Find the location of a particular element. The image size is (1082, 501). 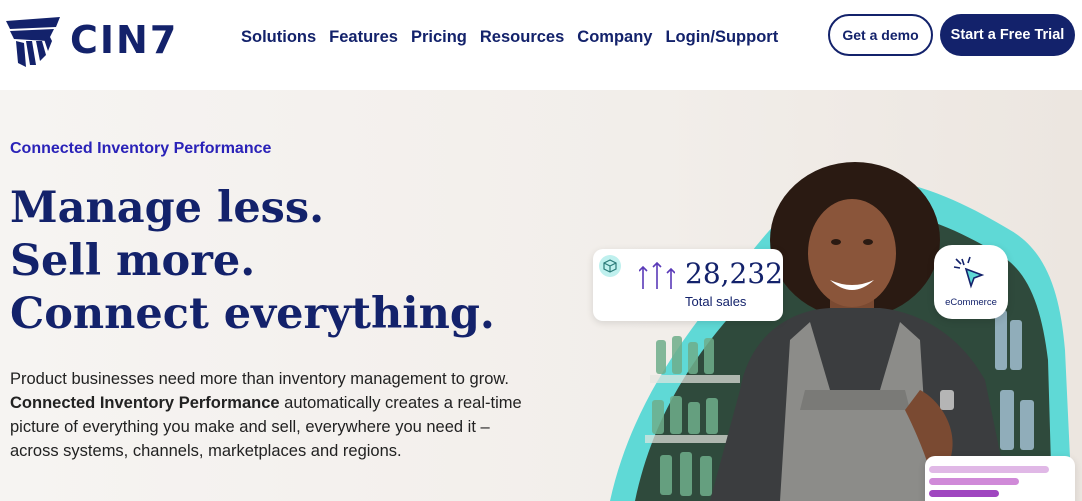

headline-line-2: Sell more. is located at coordinates (133, 261).